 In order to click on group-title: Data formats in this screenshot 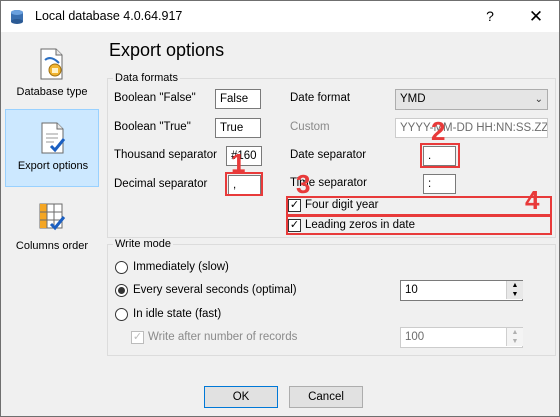, I will do `click(146, 78)`.